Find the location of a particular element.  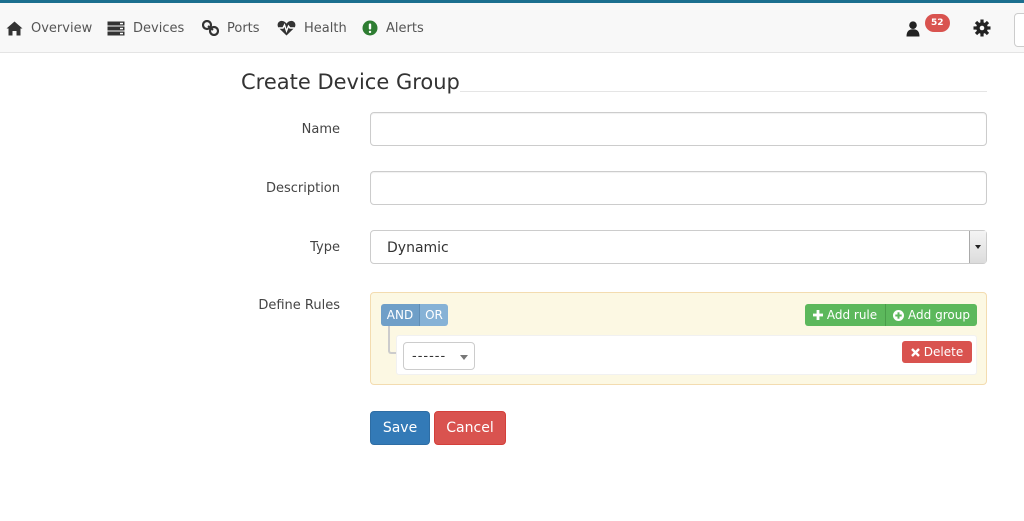

rule-filter-select: ------ is located at coordinates (439, 356).